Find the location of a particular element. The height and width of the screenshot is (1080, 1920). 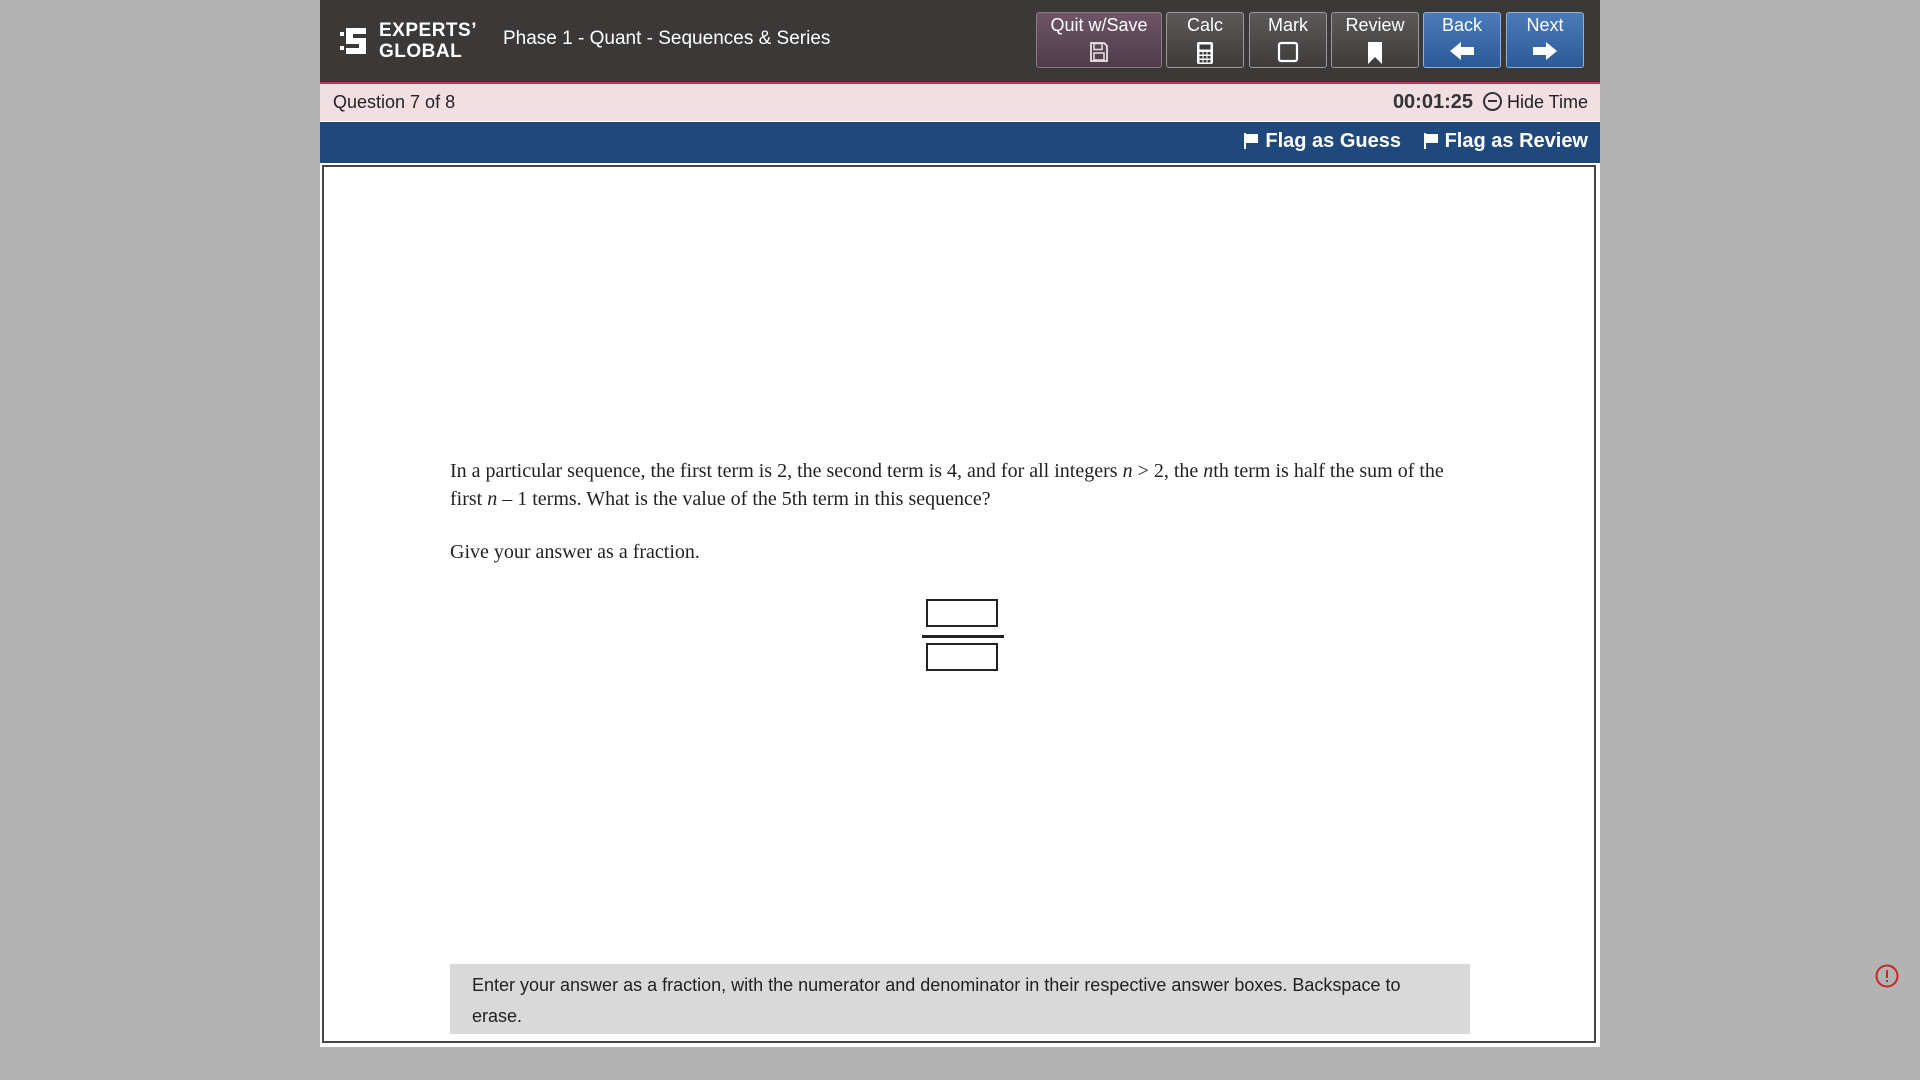

next-label: Next is located at coordinates (1545, 25).